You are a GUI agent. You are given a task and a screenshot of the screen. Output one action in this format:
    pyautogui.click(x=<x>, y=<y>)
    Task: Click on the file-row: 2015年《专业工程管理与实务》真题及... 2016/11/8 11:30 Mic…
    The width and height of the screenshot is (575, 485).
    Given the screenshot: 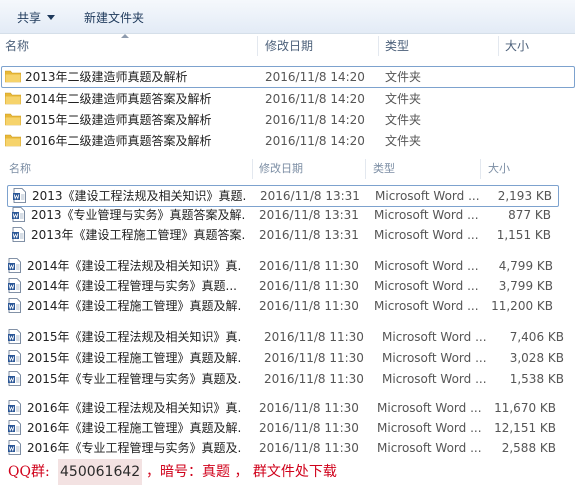 What is the action you would take?
    pyautogui.click(x=287, y=379)
    